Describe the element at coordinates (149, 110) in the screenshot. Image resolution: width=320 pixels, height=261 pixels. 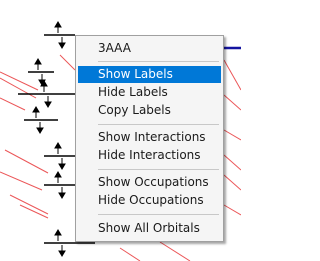
I see `menu-item-copy-labels: Copy Labels` at that location.